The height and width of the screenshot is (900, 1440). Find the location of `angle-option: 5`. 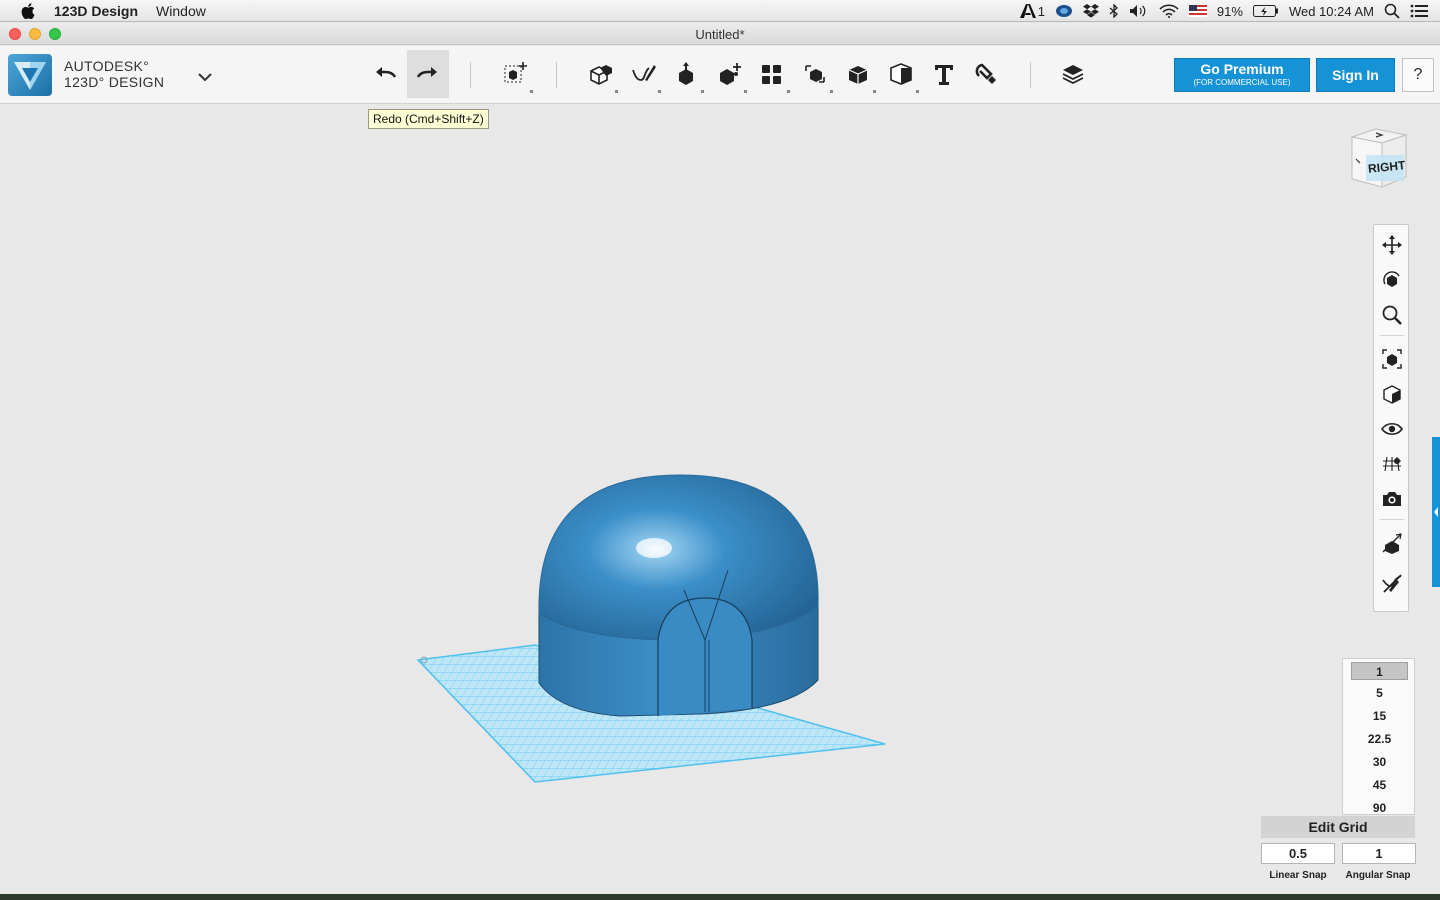

angle-option: 5 is located at coordinates (1379, 693).